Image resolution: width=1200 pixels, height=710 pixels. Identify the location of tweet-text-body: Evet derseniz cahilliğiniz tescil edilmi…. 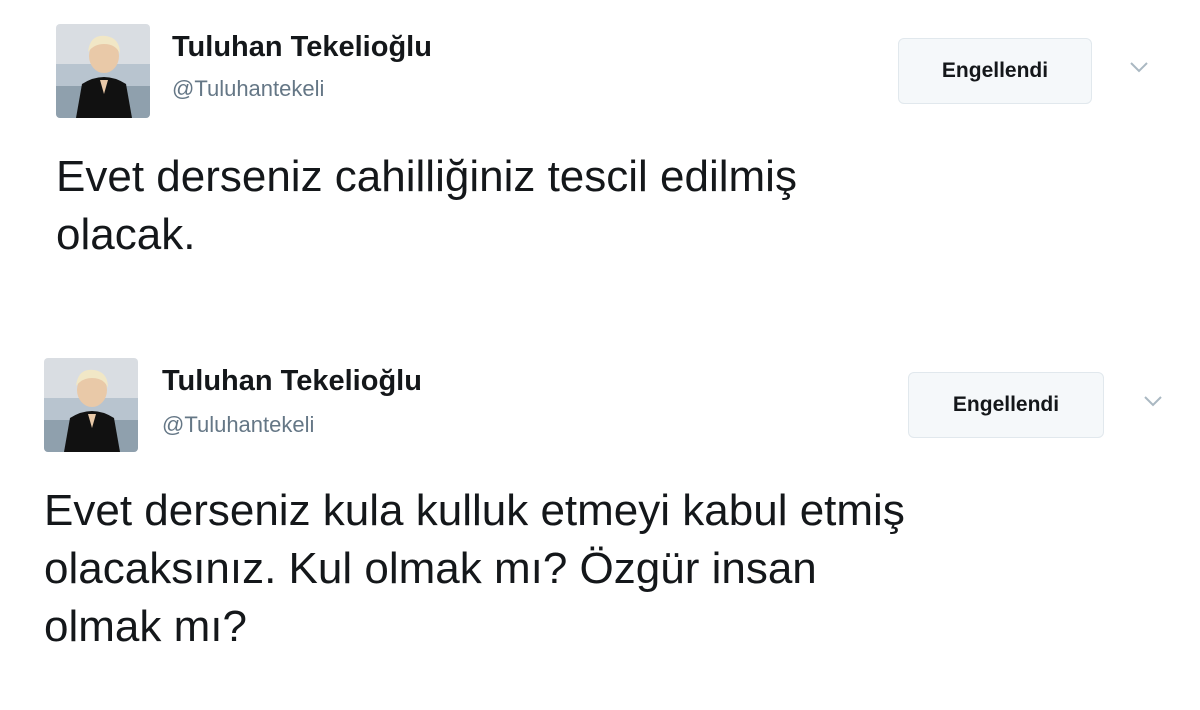
(426, 205).